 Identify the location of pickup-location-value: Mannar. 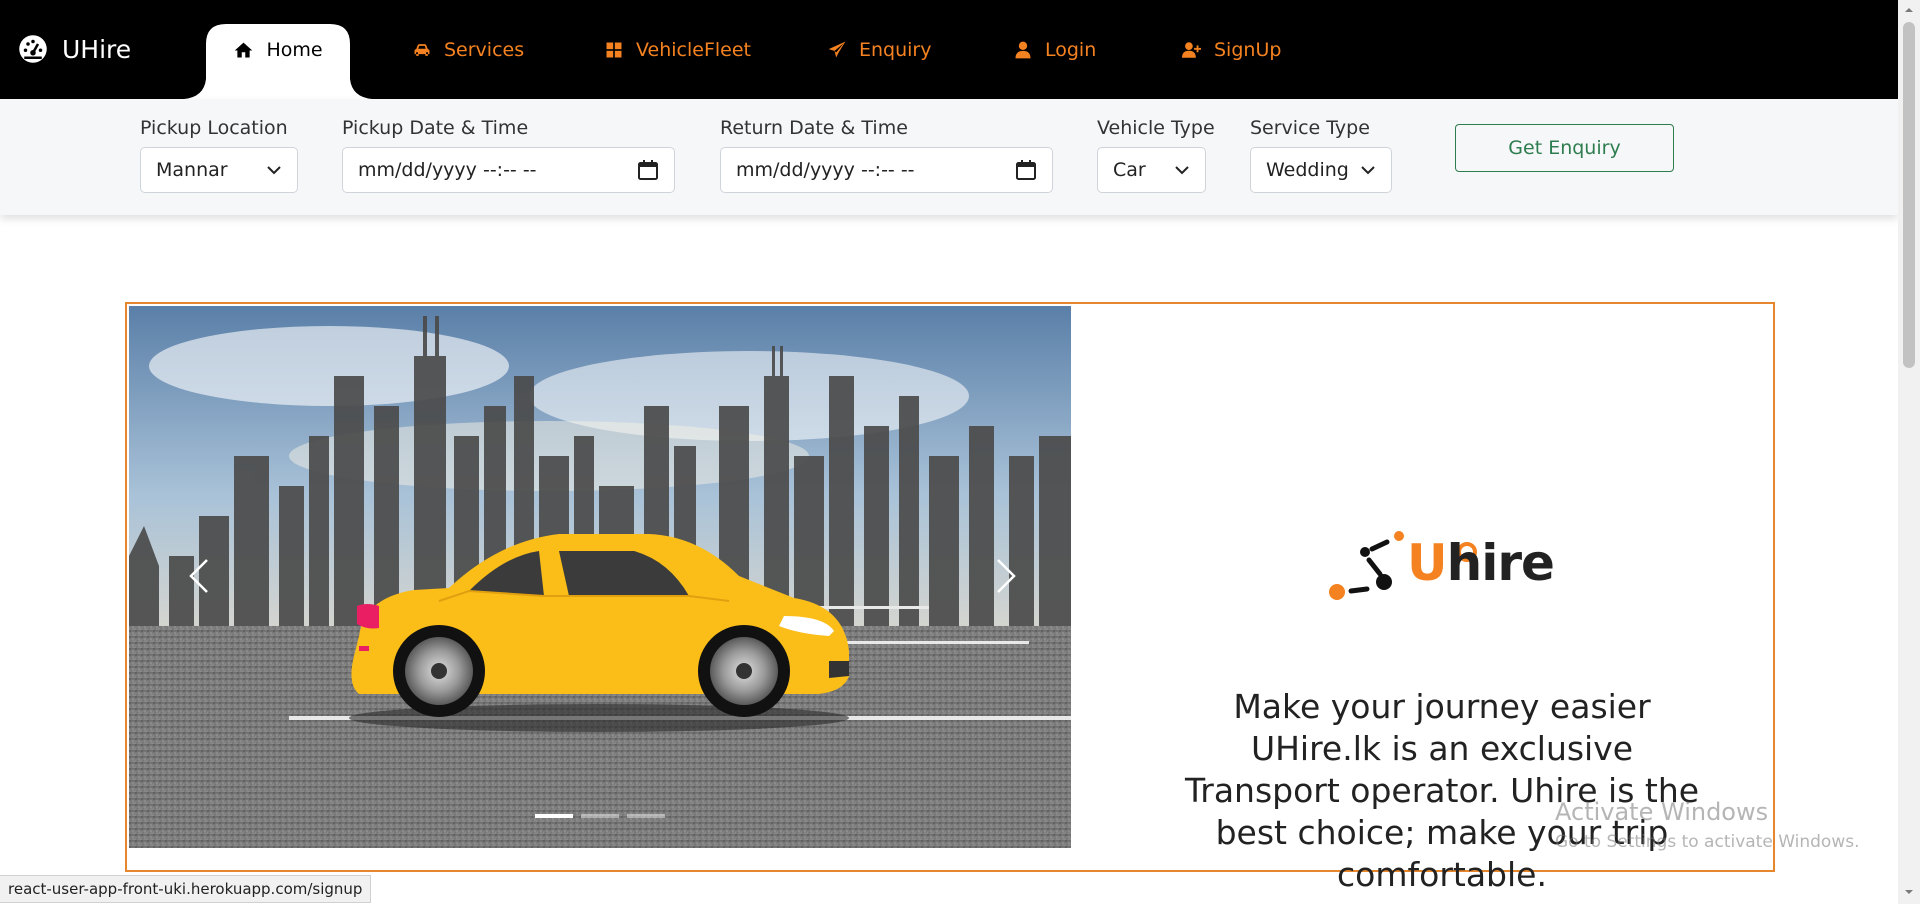
(192, 170).